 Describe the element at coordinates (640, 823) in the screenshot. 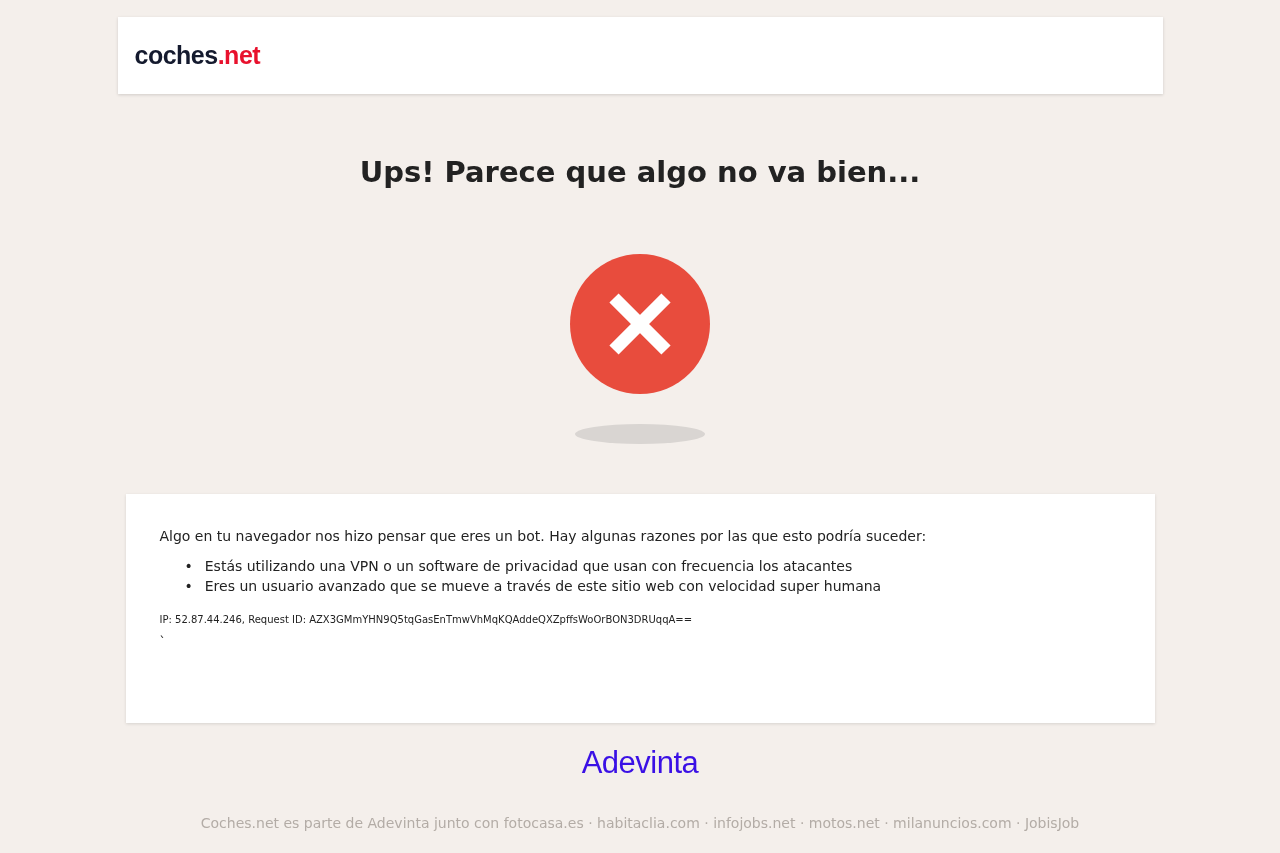

I see `footer-note: Coches.net es parte de Adevinta junto con fotocasa.es · habitaclia.com · infojobs.net · motos.net · milanuncios.com · JobisJob` at that location.